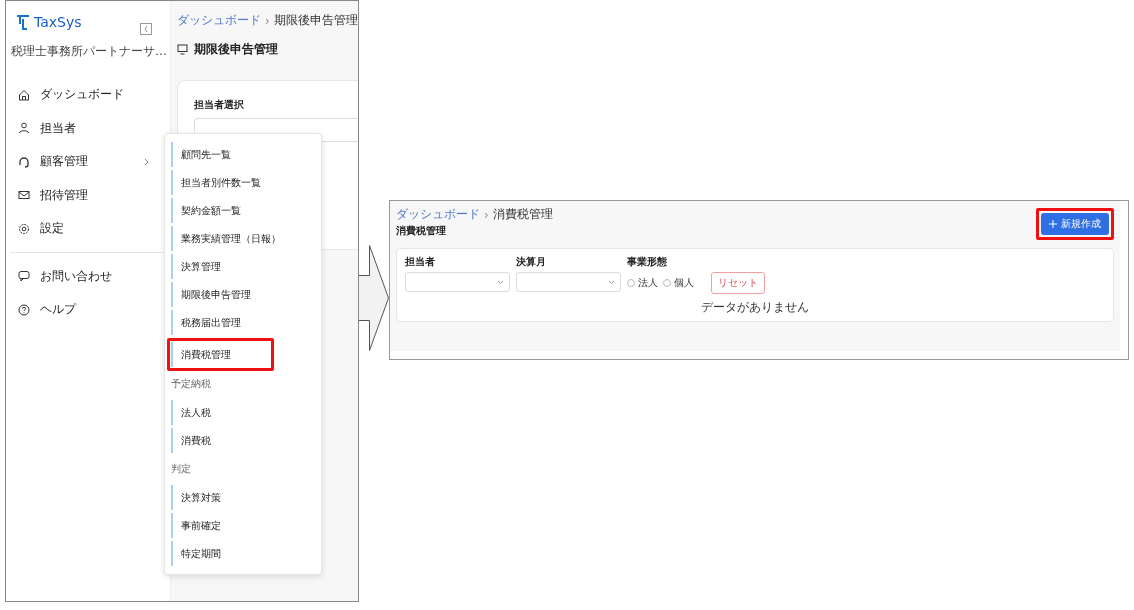 This screenshot has width=1134, height=610. Describe the element at coordinates (1053, 224) in the screenshot. I see `plus-icon` at that location.